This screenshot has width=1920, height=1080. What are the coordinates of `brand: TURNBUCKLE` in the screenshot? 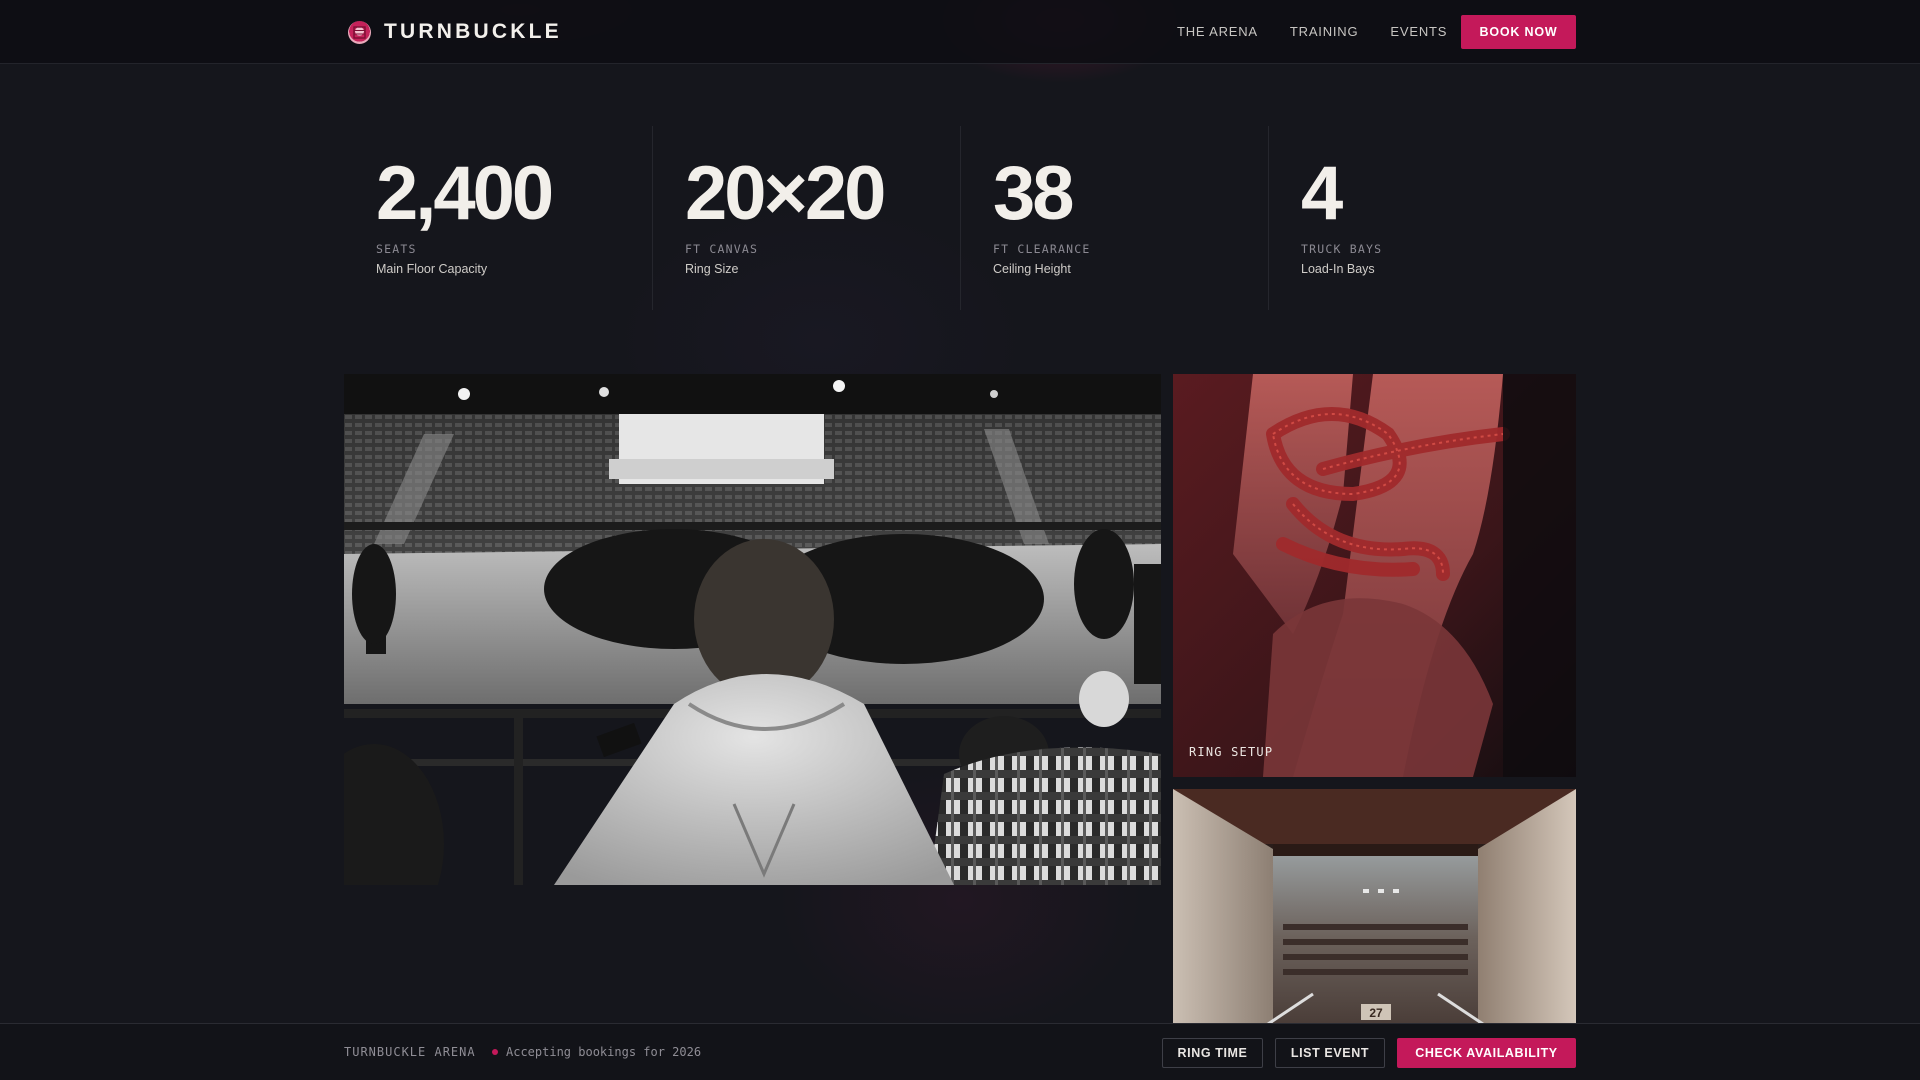 It's located at (455, 32).